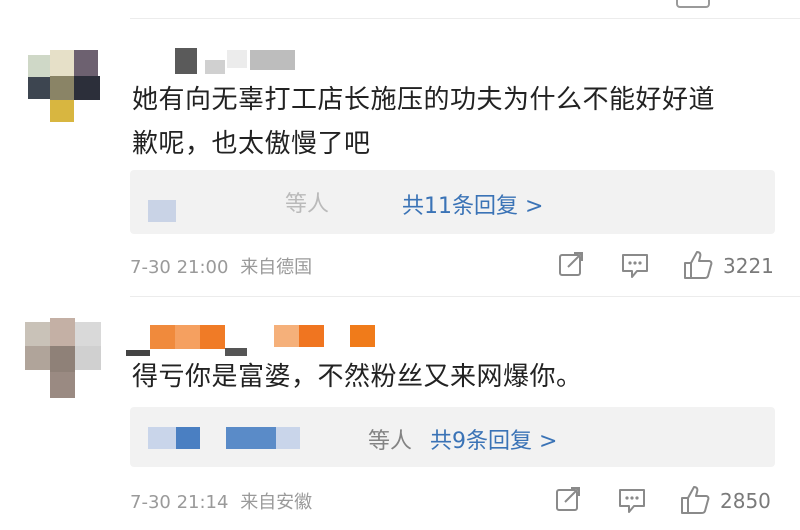 The image size is (800, 530). Describe the element at coordinates (472, 204) in the screenshot. I see `view-replies-link: 共11条回复 >` at that location.